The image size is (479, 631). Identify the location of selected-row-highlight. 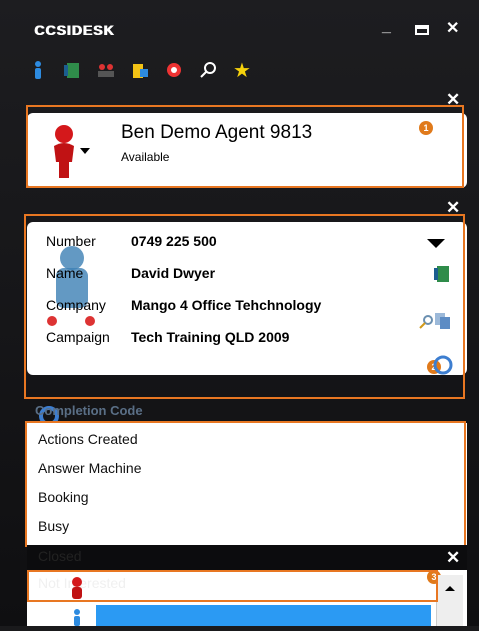
(263, 615).